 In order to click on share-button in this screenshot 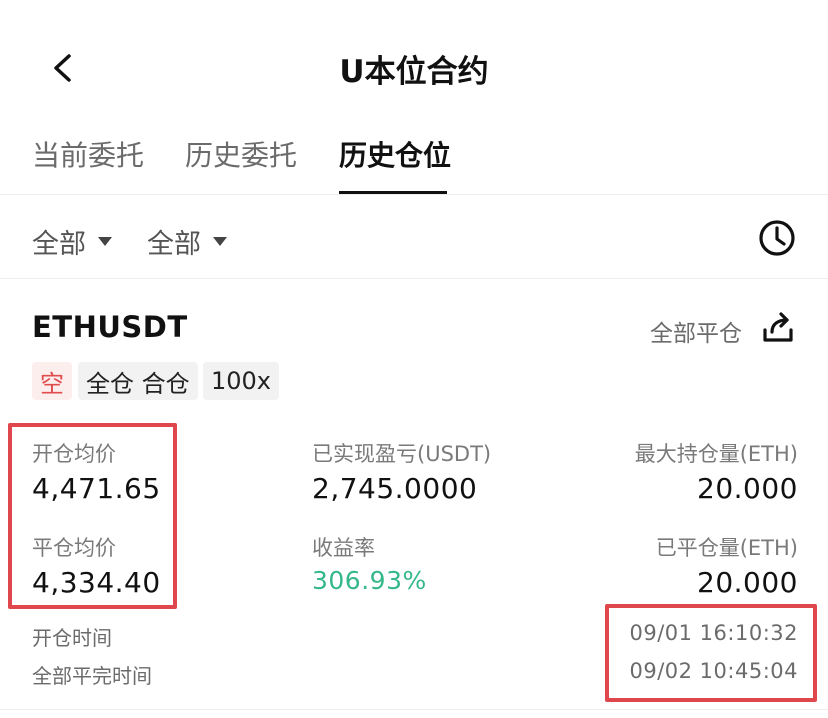, I will do `click(778, 328)`.